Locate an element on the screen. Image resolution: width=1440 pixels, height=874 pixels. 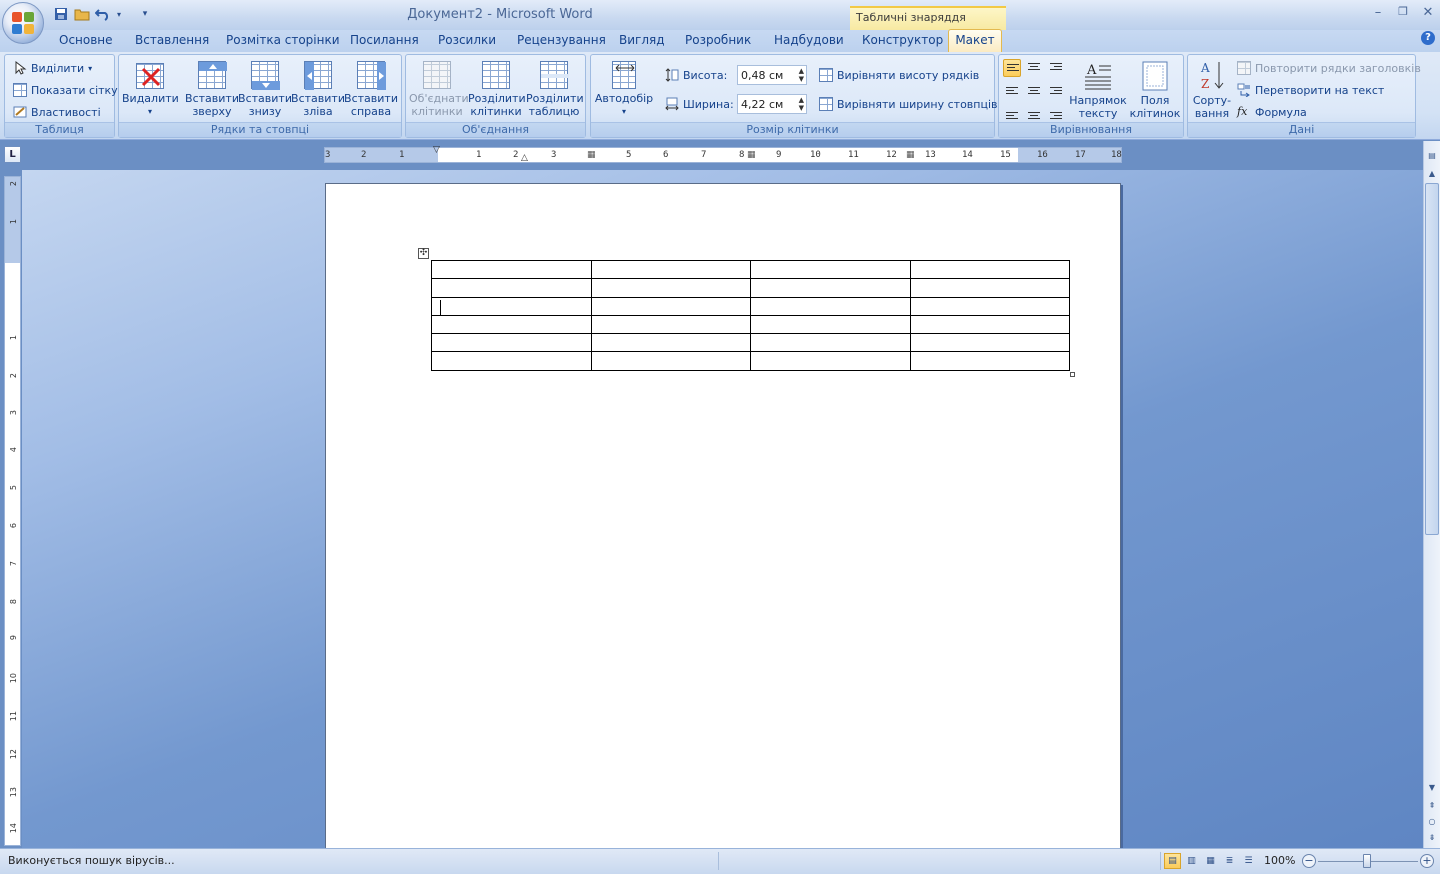
autofit-button: Автодобір ▾ is located at coordinates (624, 90).